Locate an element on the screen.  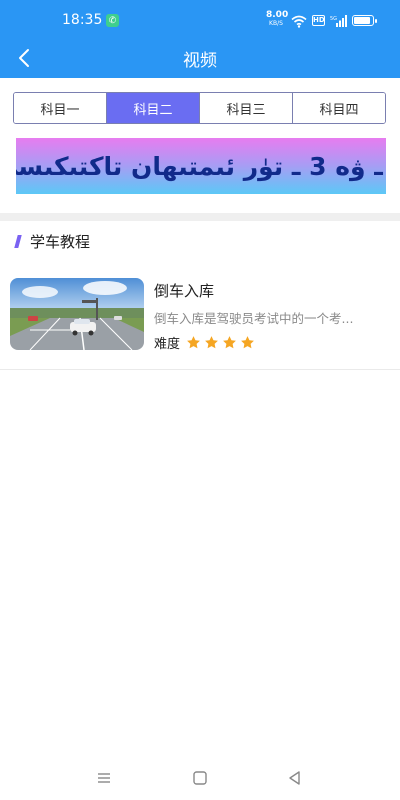
home-button is located at coordinates (200, 778).